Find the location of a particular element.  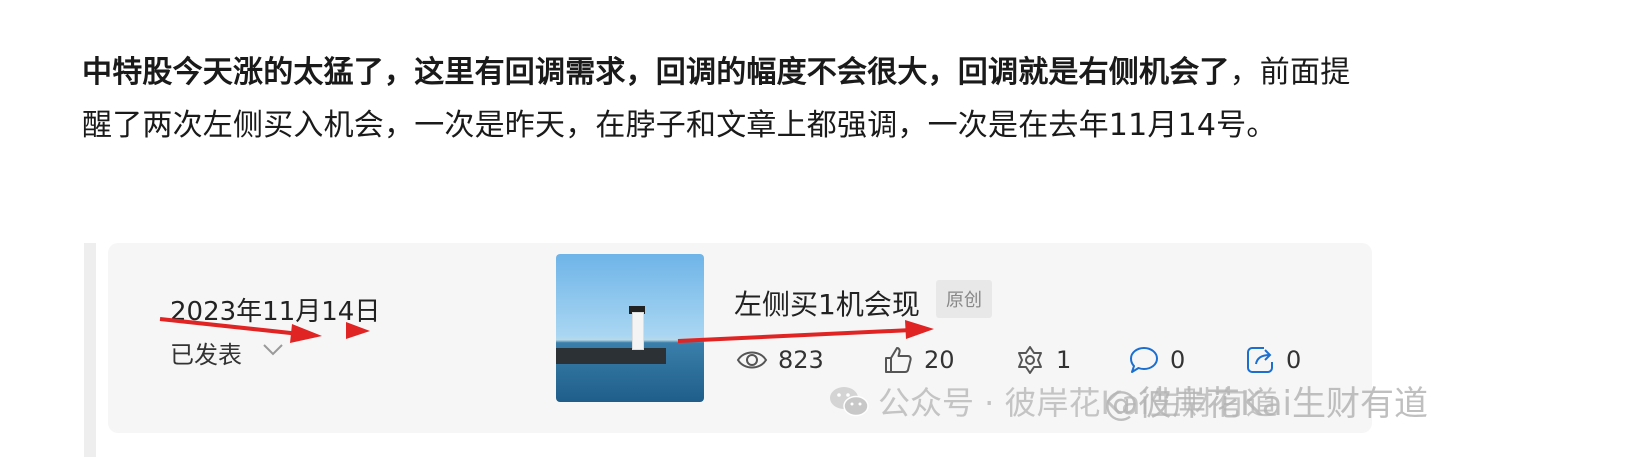

wechat-icon is located at coordinates (849, 402).